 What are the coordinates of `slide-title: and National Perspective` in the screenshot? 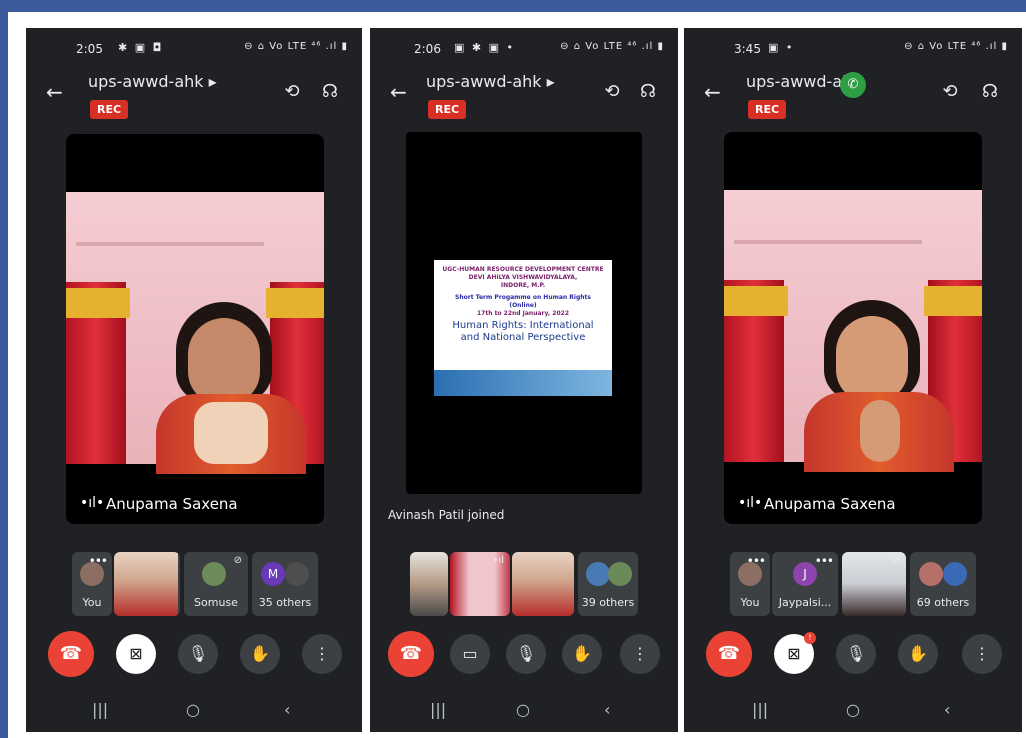 It's located at (523, 337).